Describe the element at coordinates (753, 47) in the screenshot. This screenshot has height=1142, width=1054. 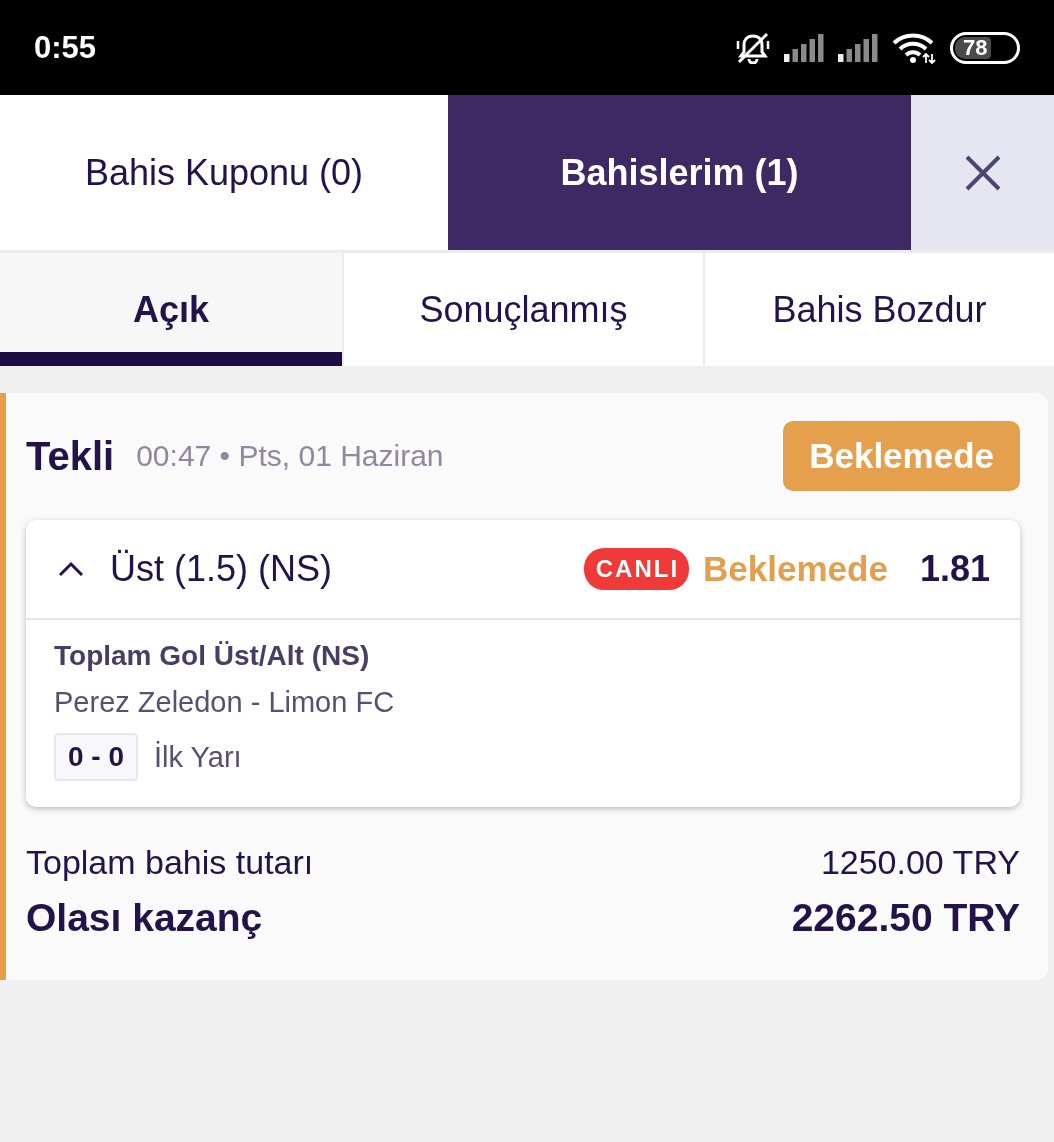
I see `bell-muted-icon` at that location.